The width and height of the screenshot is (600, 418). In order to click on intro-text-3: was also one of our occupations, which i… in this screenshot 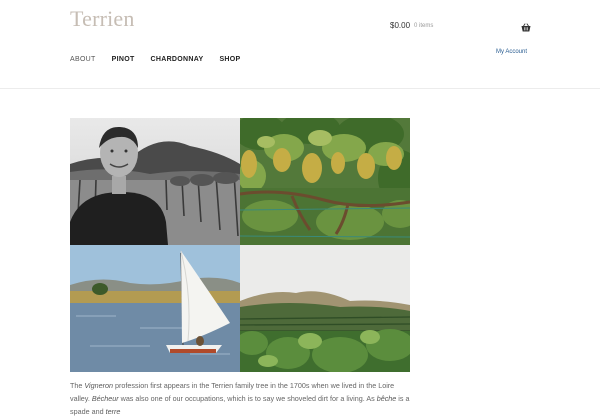, I will do `click(247, 398)`.